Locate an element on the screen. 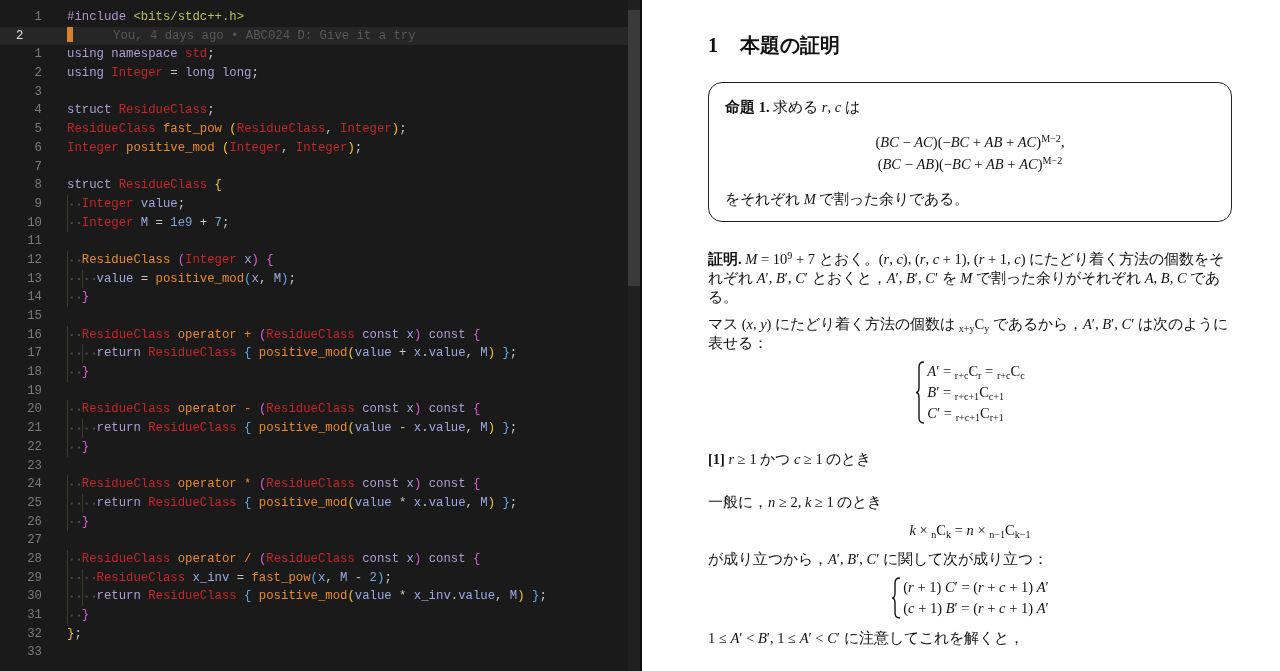 This screenshot has height=671, width=1280. case-heading: [1] r ≥ 1 かつ c ≥ 1 のとき is located at coordinates (790, 459).